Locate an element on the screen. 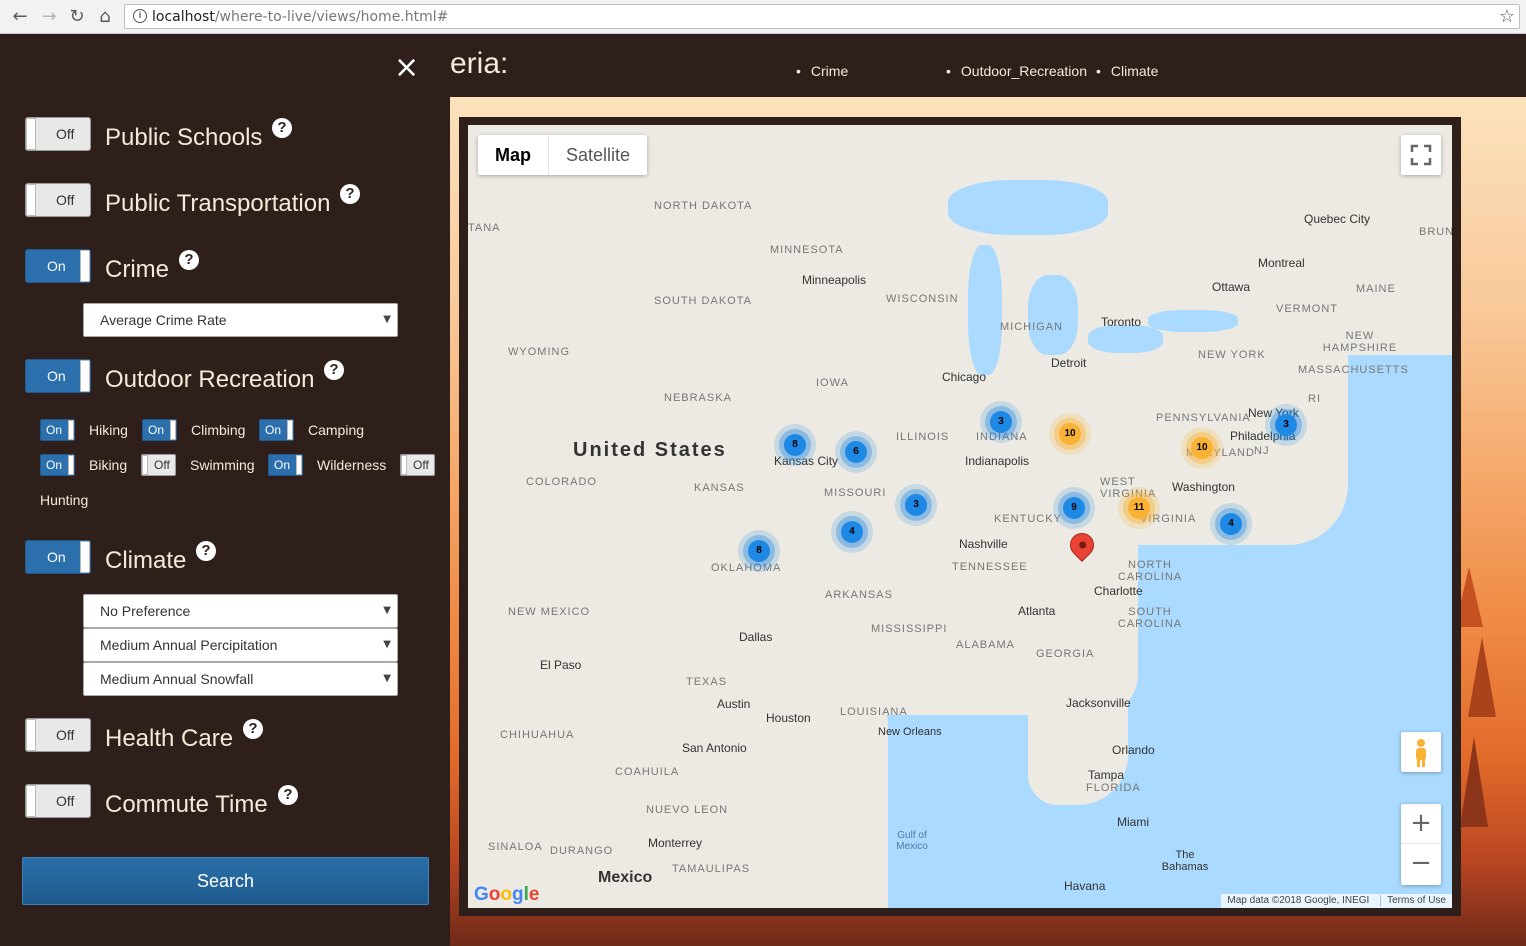 This screenshot has height=946, width=1526. public-schools-help-icon: ? is located at coordinates (282, 128).